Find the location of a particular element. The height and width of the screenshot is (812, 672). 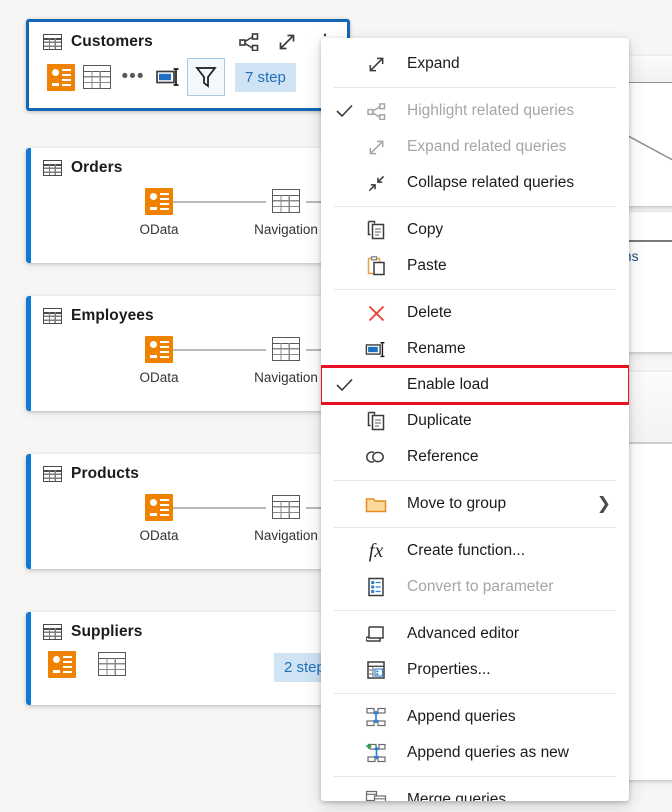

query-name: Products is located at coordinates (105, 473).